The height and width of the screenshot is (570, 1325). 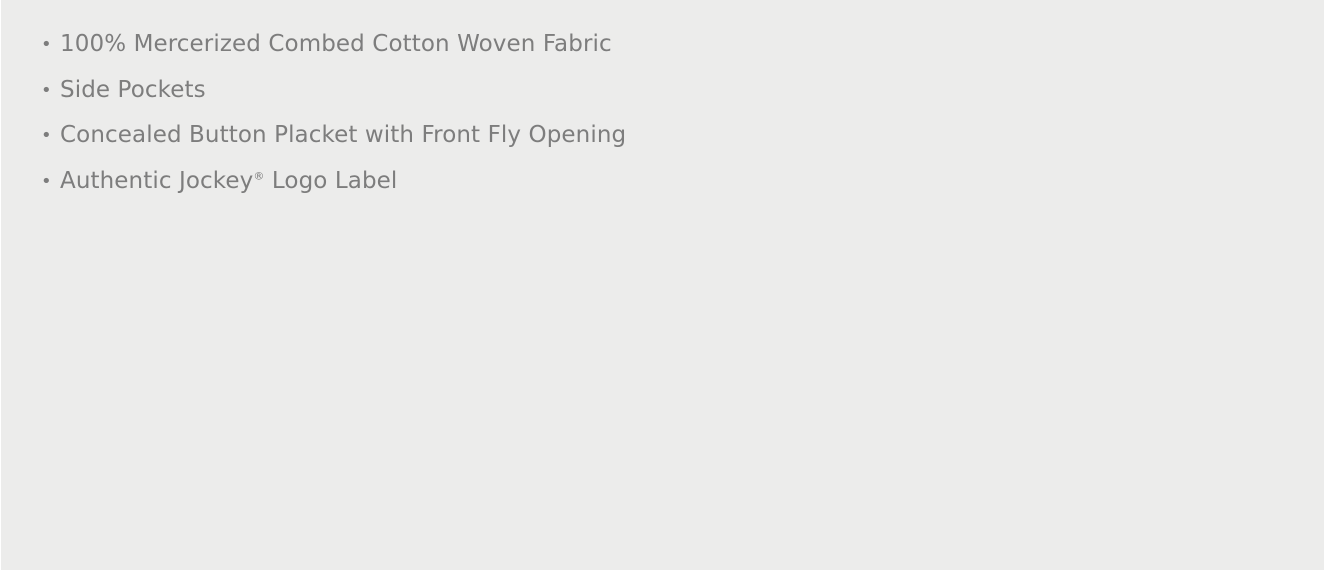 What do you see at coordinates (331, 180) in the screenshot?
I see `feature-text-suffix: Logo Label` at bounding box center [331, 180].